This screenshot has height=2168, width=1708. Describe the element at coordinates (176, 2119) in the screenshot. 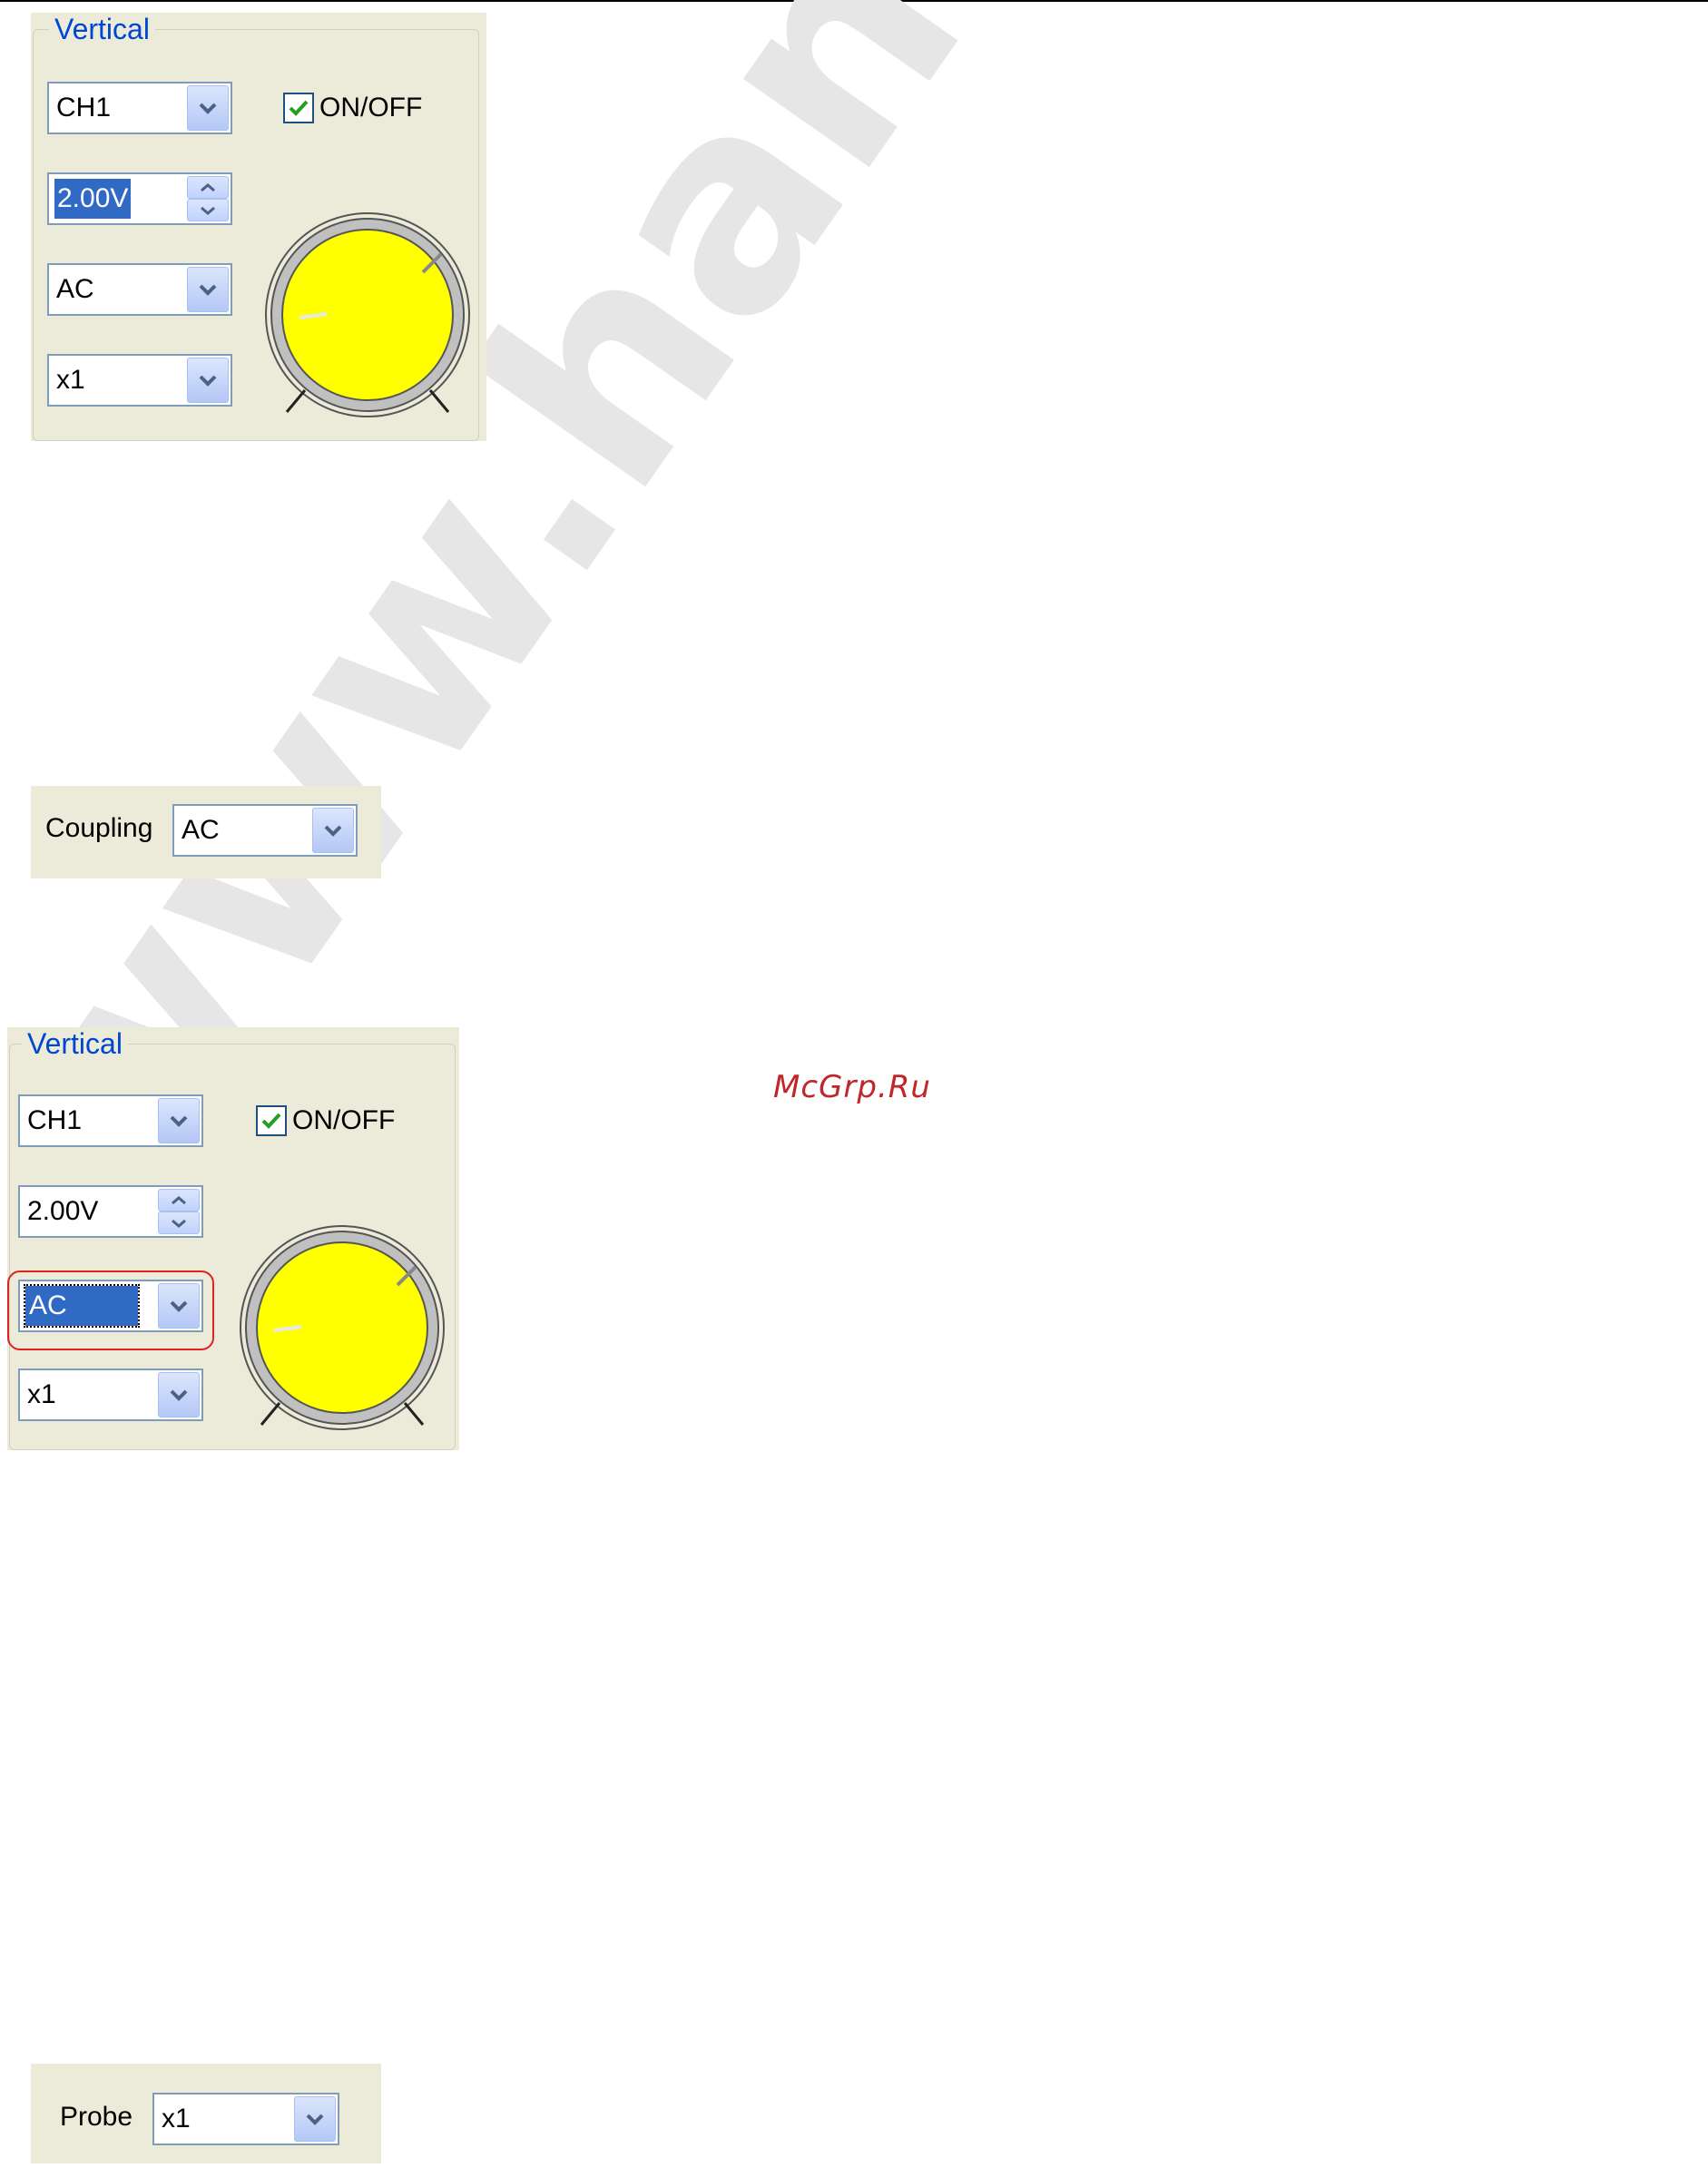

I see `probe-dropdown-value: x1` at that location.